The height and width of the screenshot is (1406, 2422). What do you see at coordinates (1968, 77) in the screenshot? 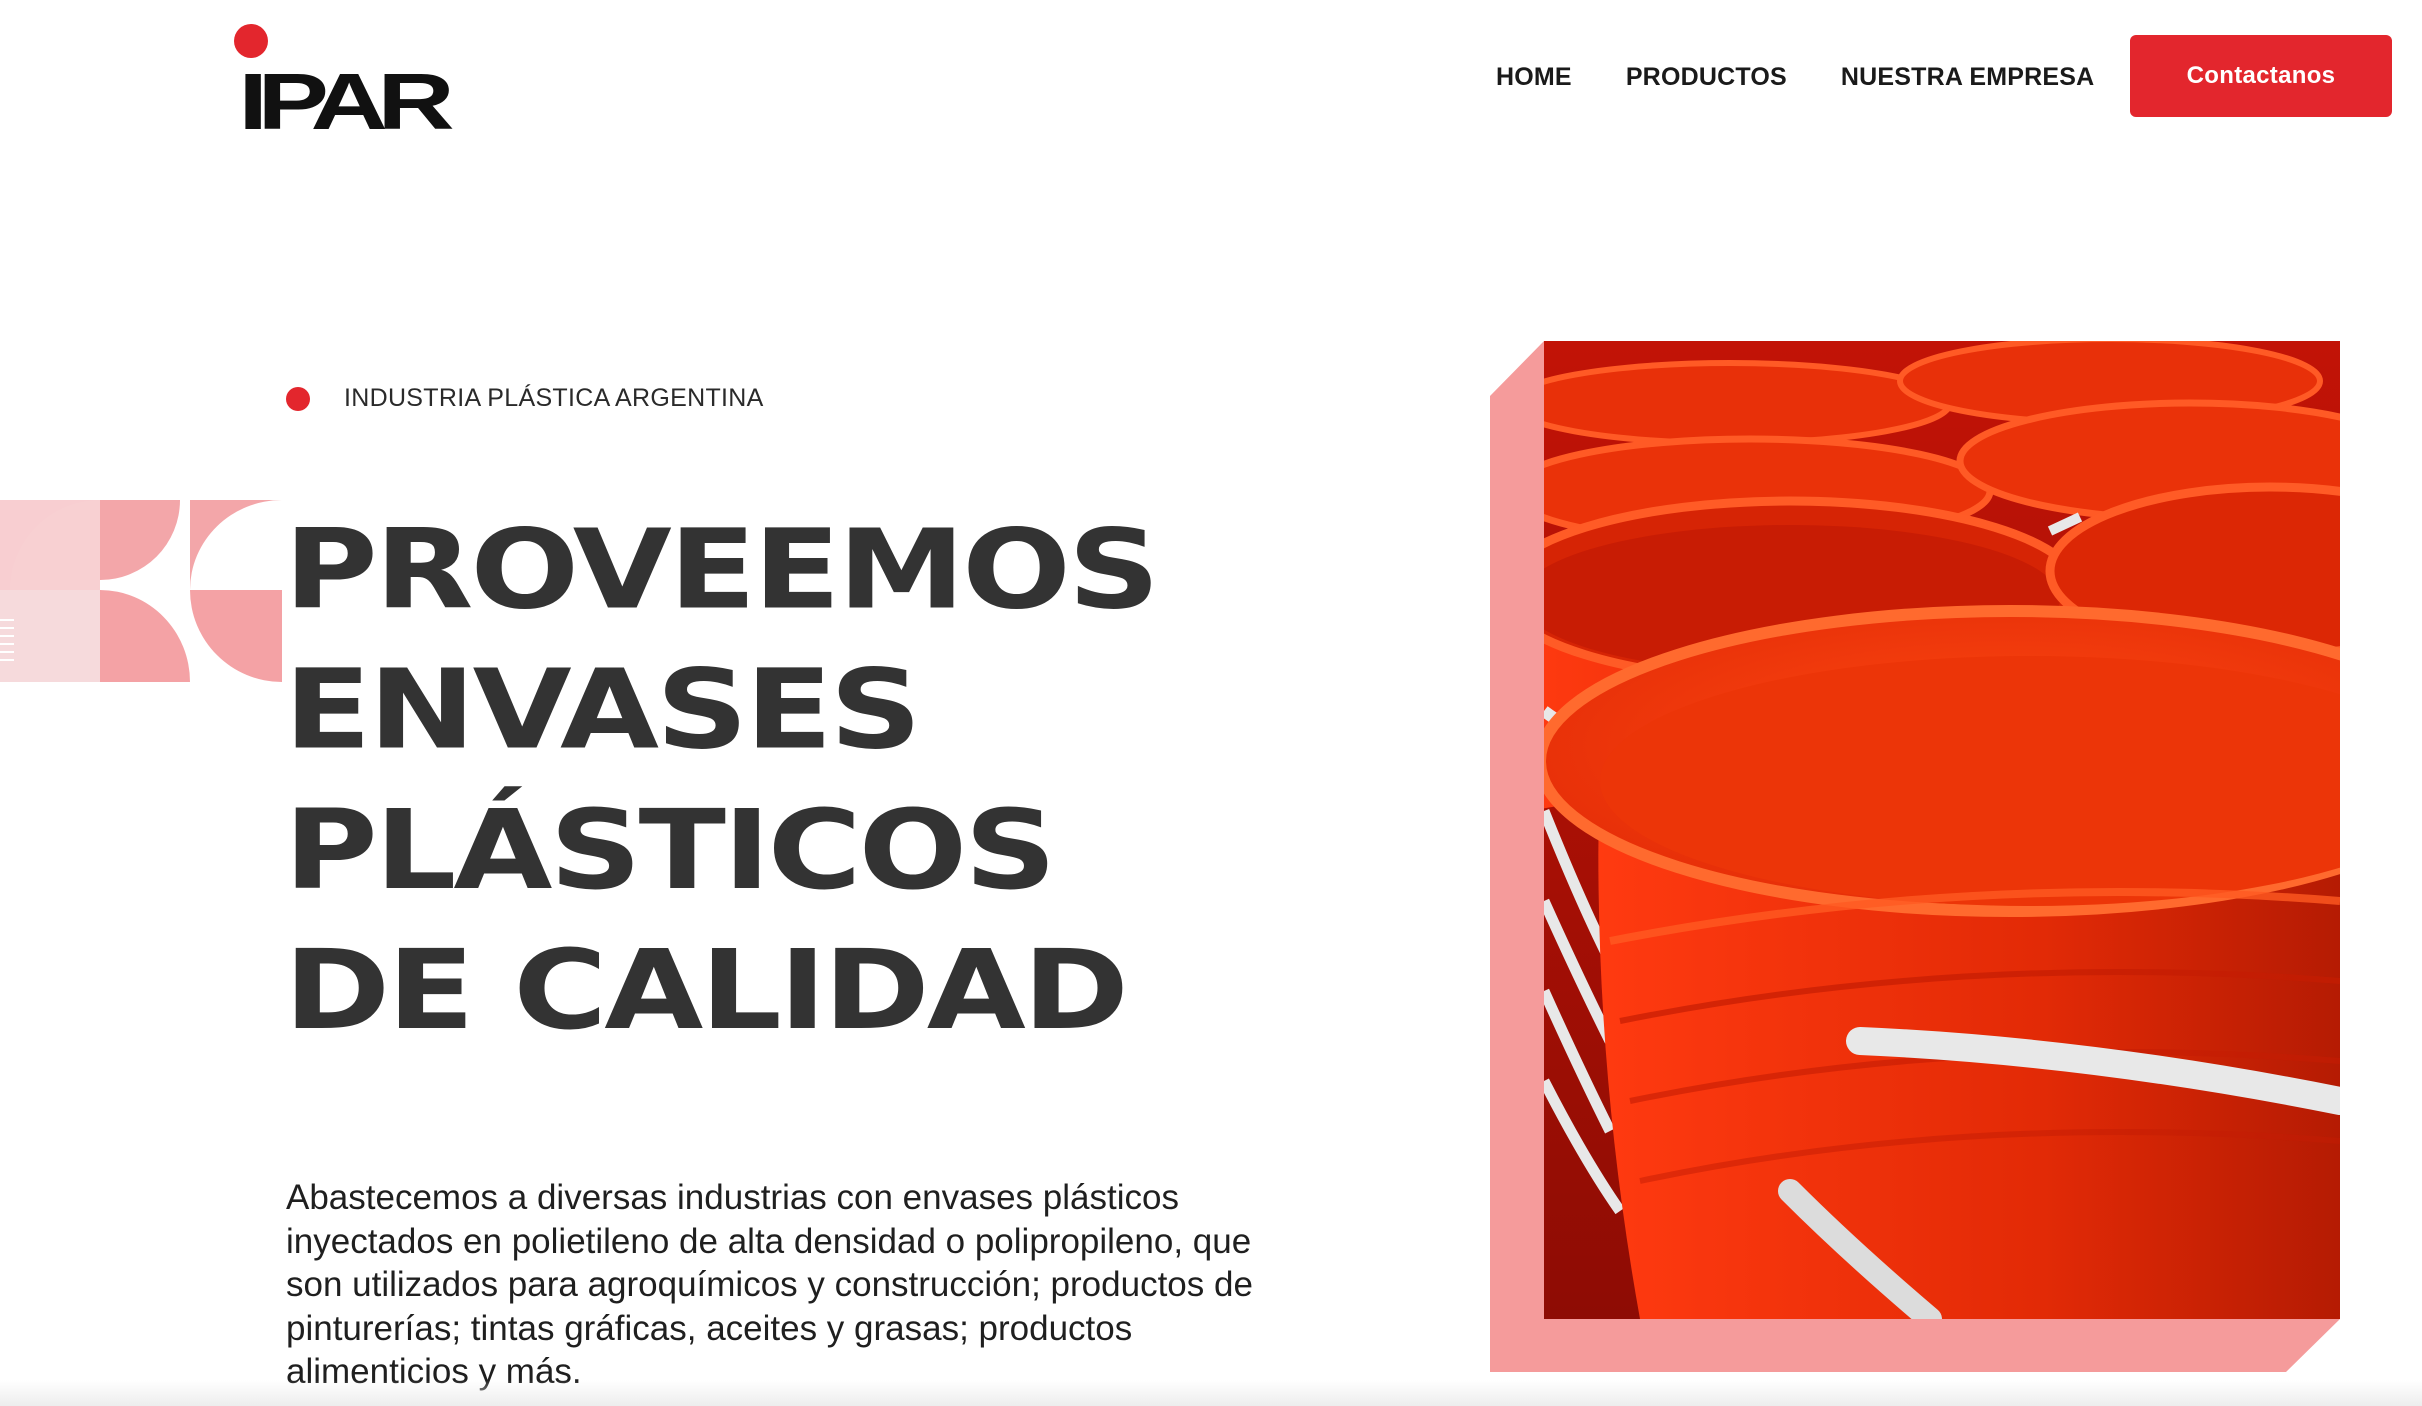
I see `nav-nuestra-empresa-link: NUESTRA EMPRESA` at bounding box center [1968, 77].